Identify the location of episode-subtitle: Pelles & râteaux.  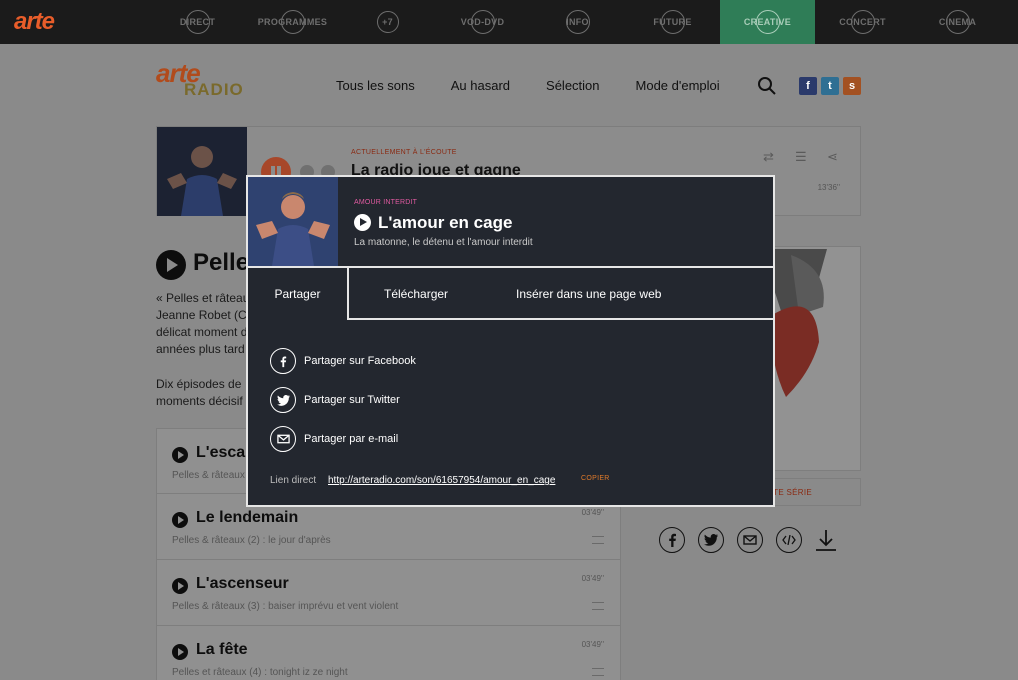
(208, 475).